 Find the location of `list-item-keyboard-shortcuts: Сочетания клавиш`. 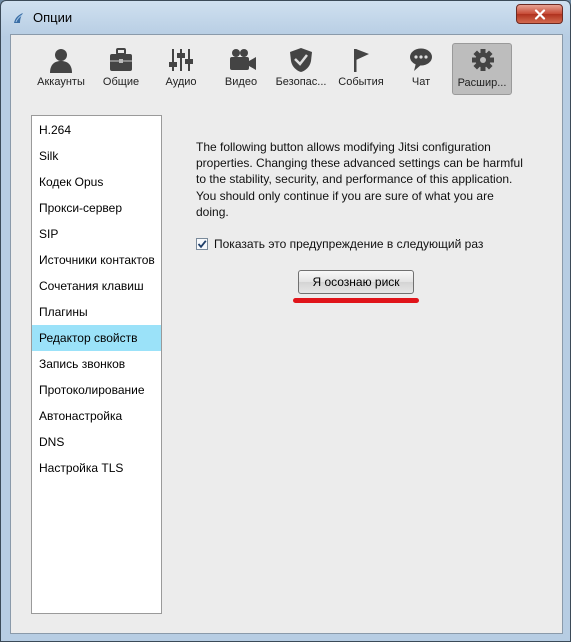

list-item-keyboard-shortcuts: Сочетания клавиш is located at coordinates (96, 286).